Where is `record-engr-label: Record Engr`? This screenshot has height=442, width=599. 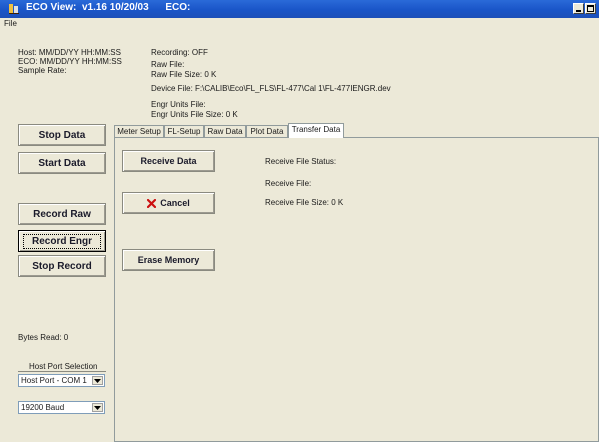
record-engr-label: Record Engr is located at coordinates (61, 241).